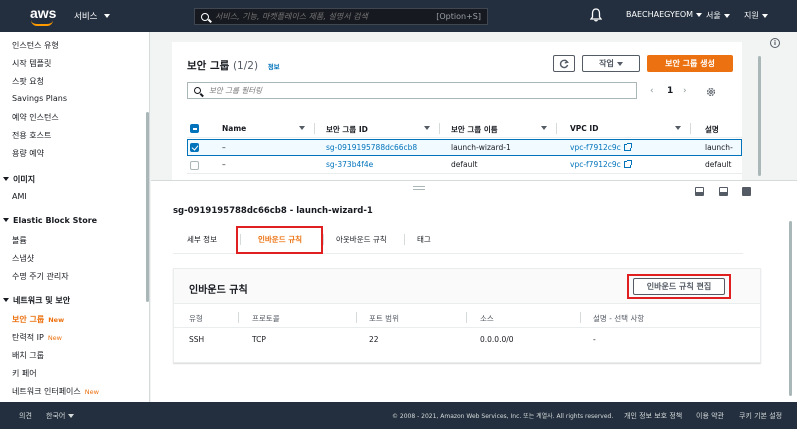  I want to click on sidebar-item-placement-groups: 배치 그룹, so click(28, 355).